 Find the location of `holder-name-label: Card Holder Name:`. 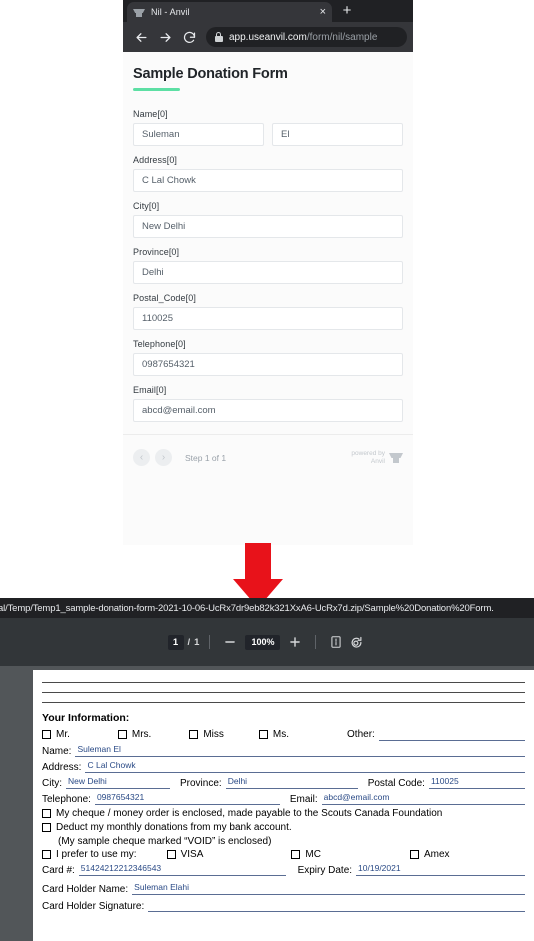

holder-name-label: Card Holder Name: is located at coordinates (85, 889).